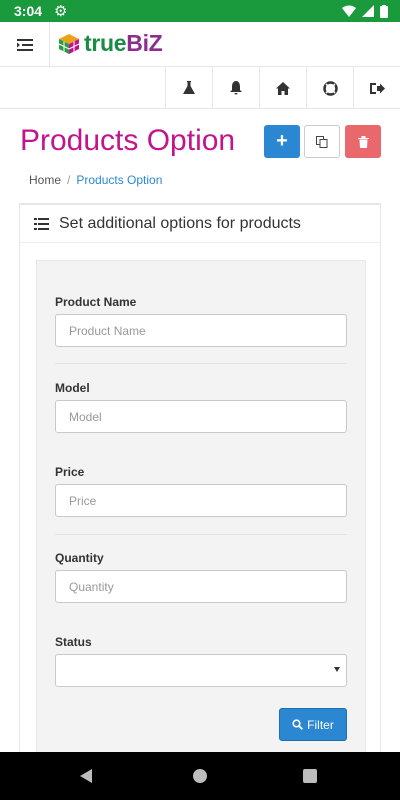 This screenshot has height=800, width=400. I want to click on copy-icon, so click(322, 141).